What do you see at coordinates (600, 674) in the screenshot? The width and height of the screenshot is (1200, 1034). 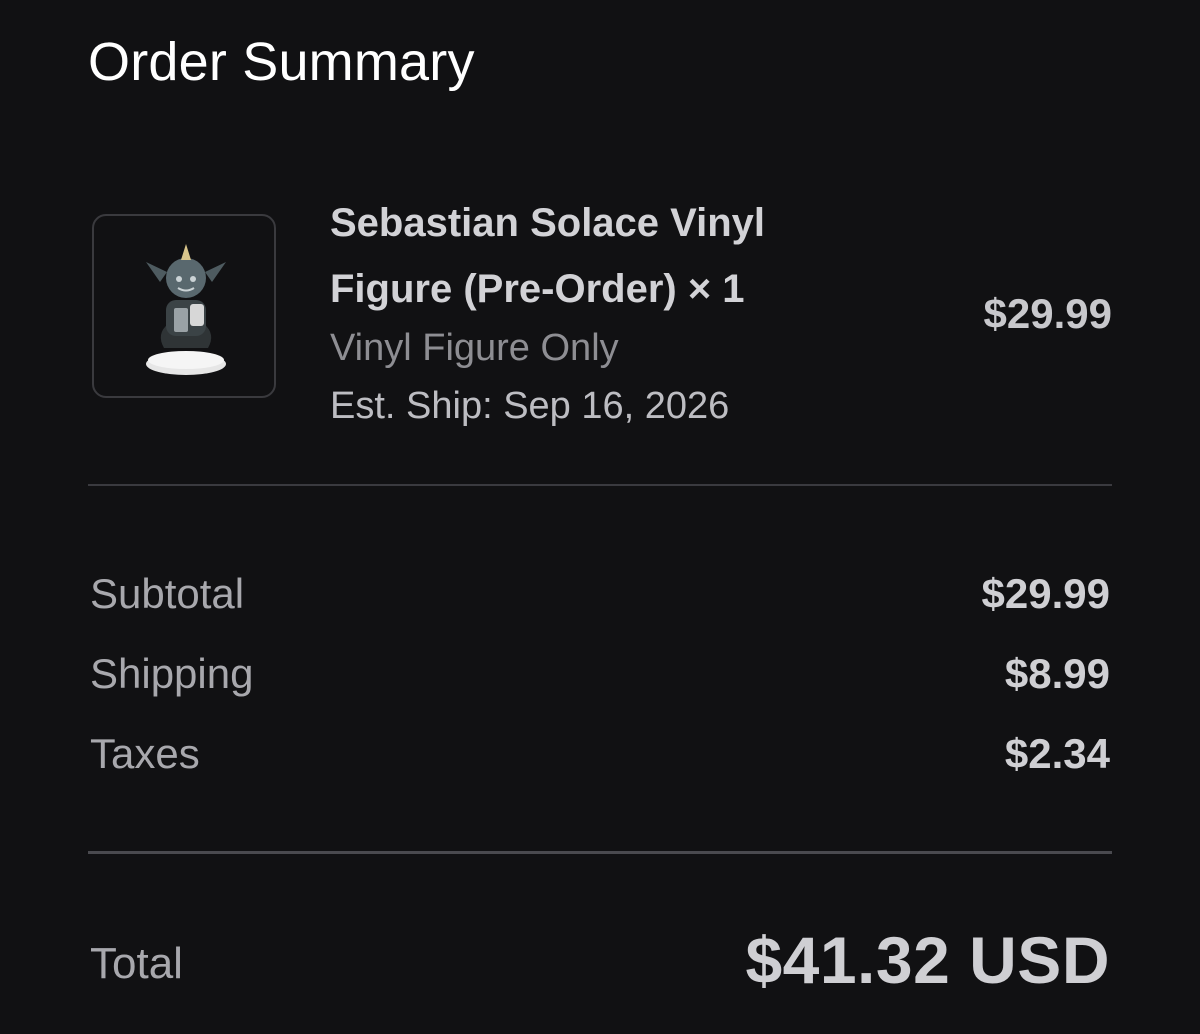 I see `shipping-row: Shipping $8.99` at bounding box center [600, 674].